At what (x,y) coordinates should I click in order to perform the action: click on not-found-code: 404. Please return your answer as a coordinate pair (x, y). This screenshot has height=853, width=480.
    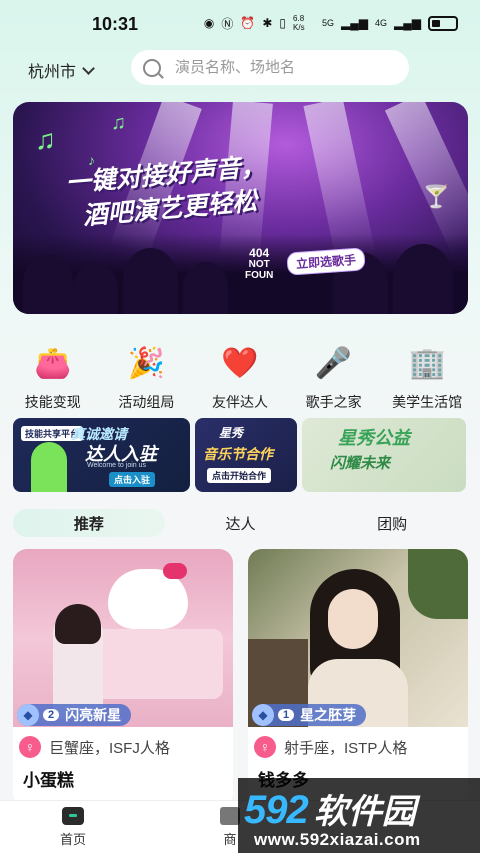
    Looking at the image, I should click on (259, 253).